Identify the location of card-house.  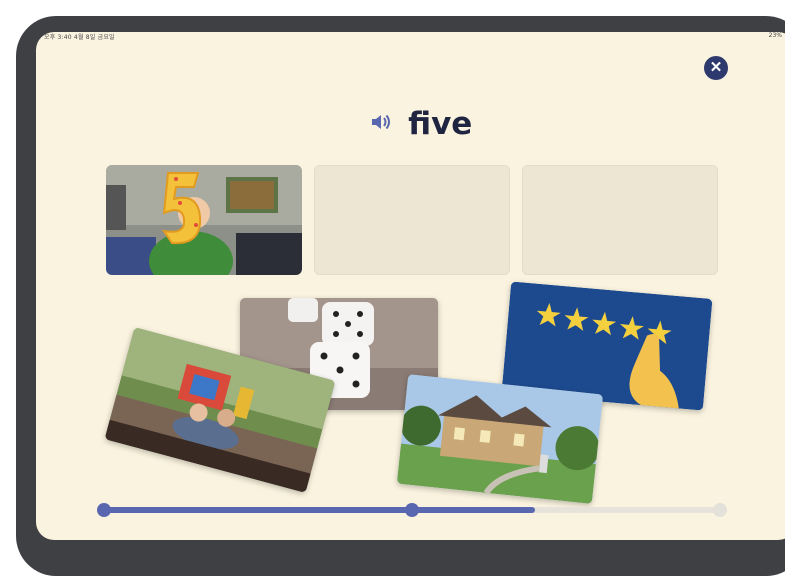
(500, 439).